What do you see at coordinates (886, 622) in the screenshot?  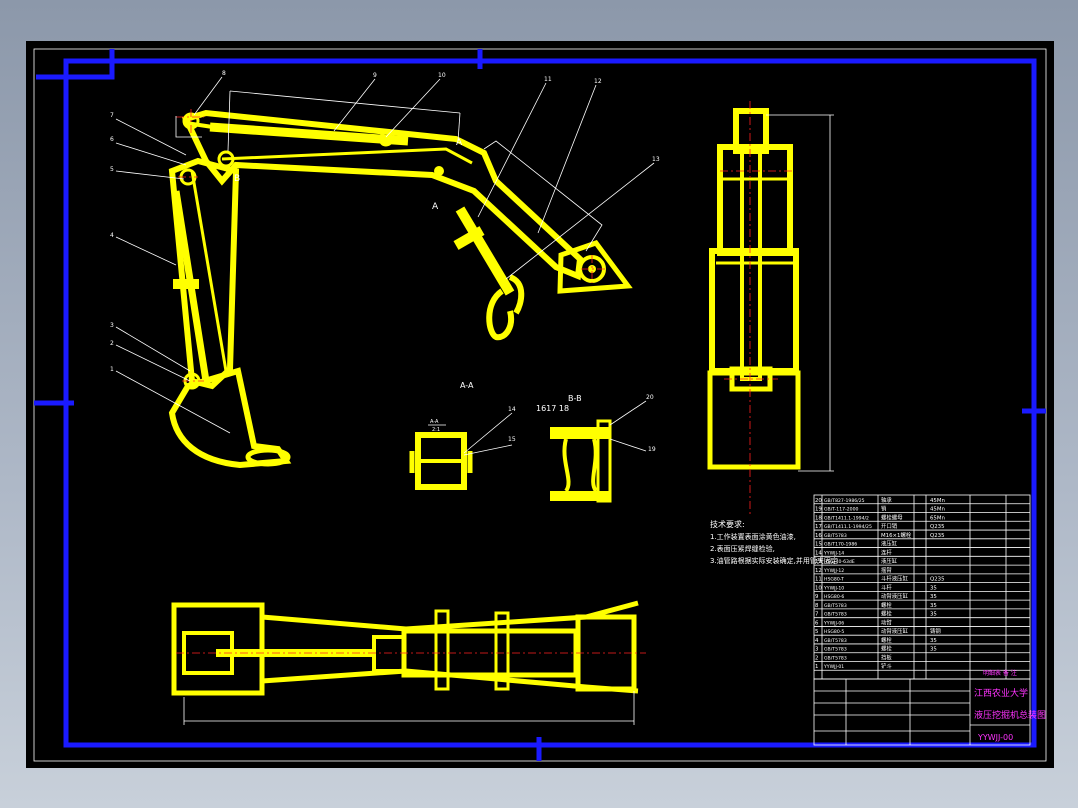 I see `bom-cell-name: 动臂` at bounding box center [886, 622].